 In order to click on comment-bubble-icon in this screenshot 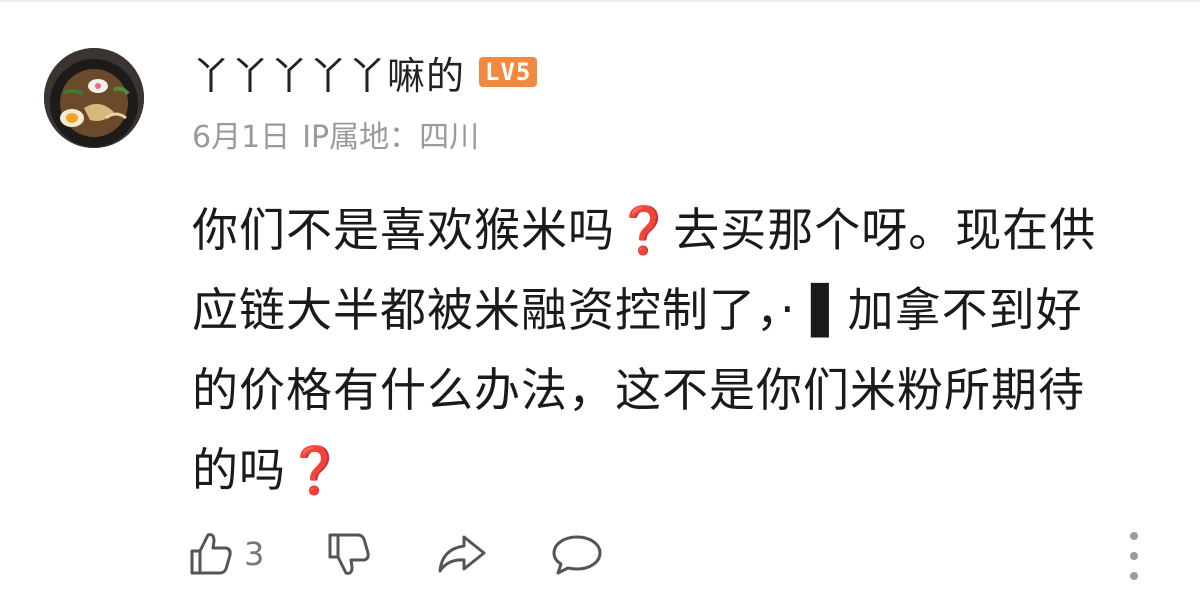, I will do `click(577, 555)`.